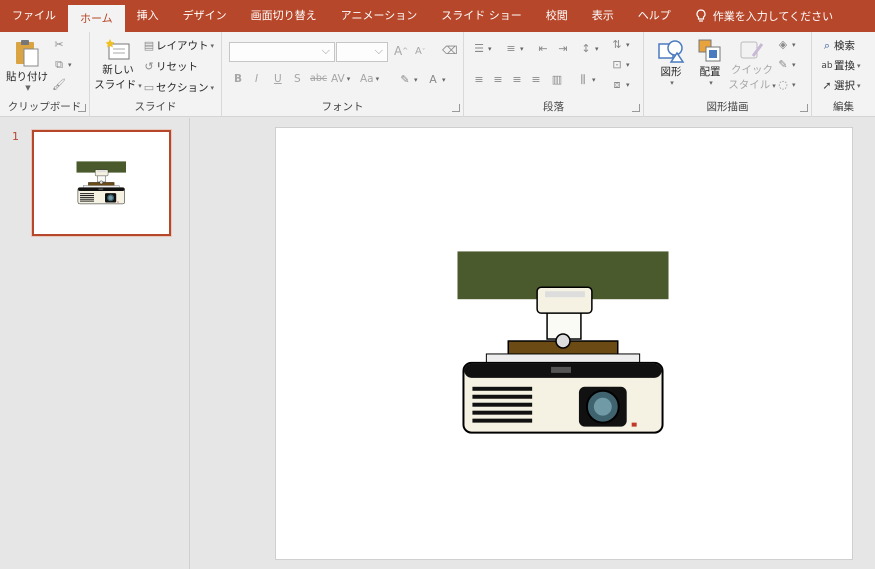 The width and height of the screenshot is (875, 569). Describe the element at coordinates (843, 74) in the screenshot. I see `group-editing: ⌕ 検索 ab 置換 ▾ ➚ 選択 ▾ 編集` at that location.